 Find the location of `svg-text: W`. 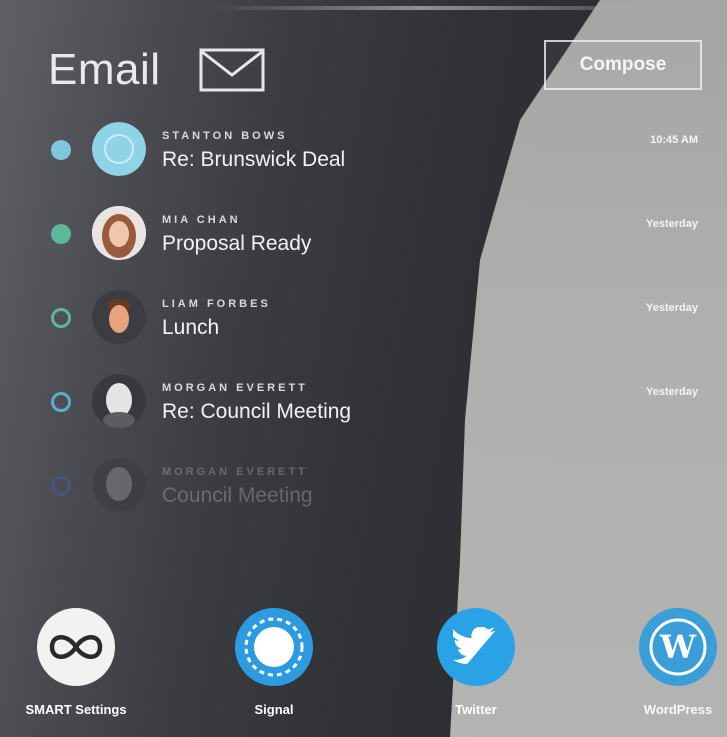

svg-text: W is located at coordinates (678, 647).